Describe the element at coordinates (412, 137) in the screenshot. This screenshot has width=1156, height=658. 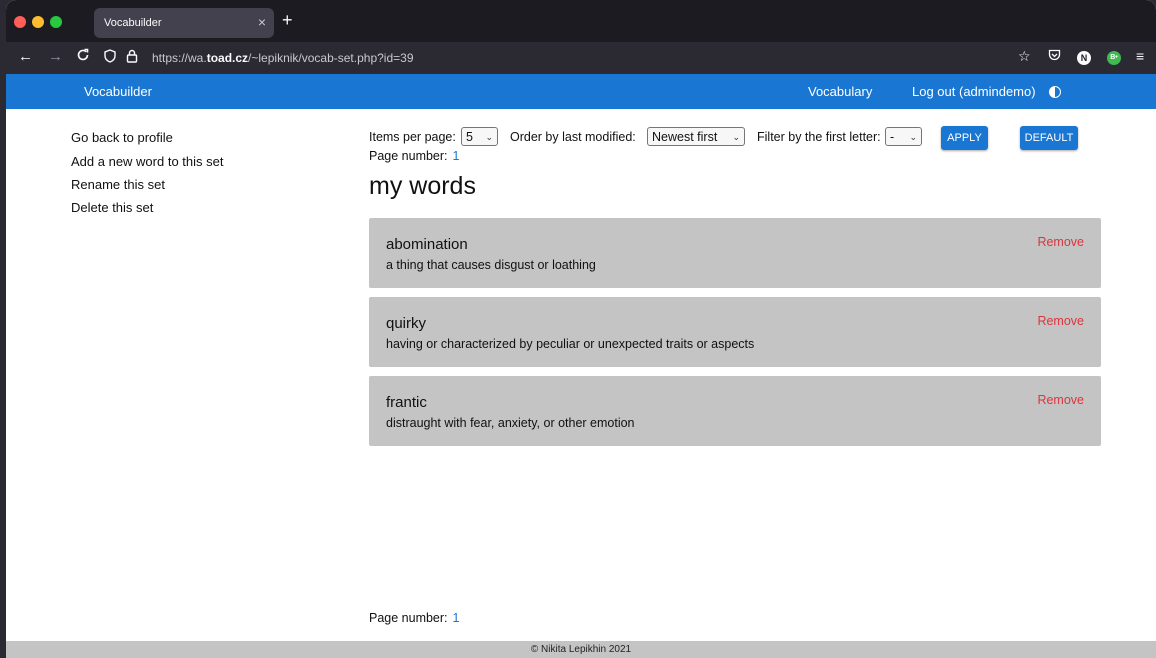
I see `items-per-page-label: Items per page:` at that location.